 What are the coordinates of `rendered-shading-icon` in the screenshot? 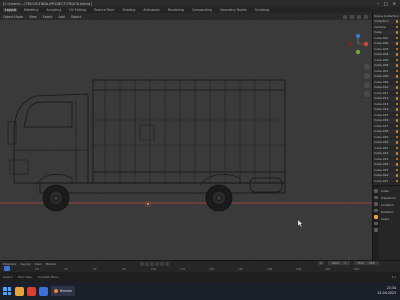 It's located at (366, 16).